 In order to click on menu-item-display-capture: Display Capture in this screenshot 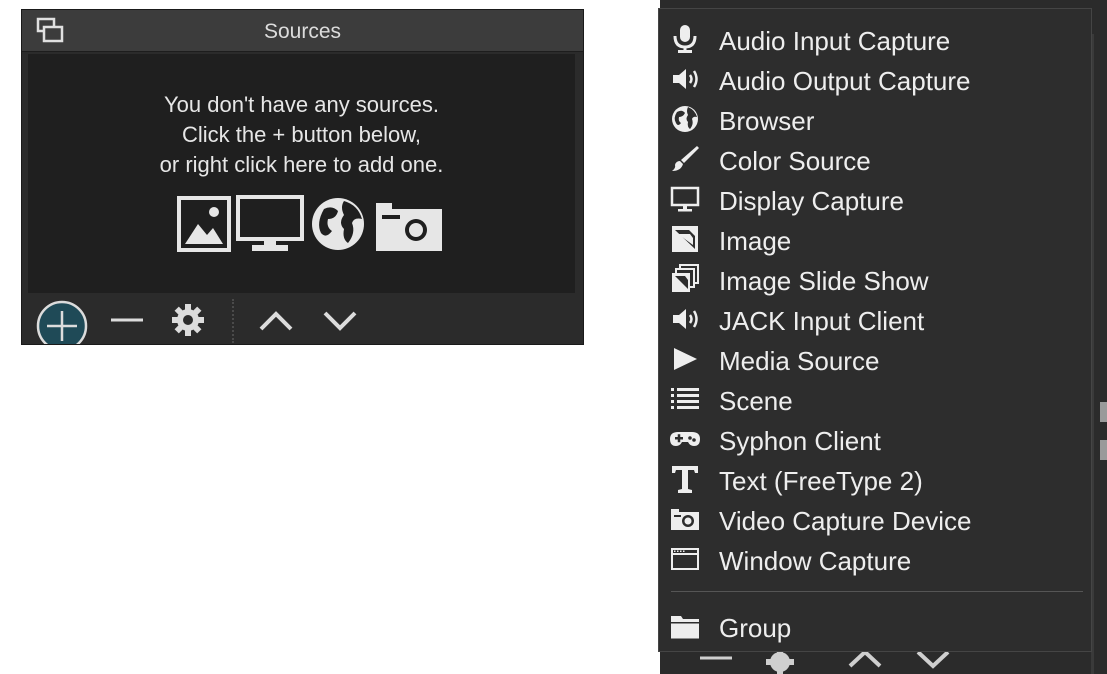, I will do `click(875, 199)`.